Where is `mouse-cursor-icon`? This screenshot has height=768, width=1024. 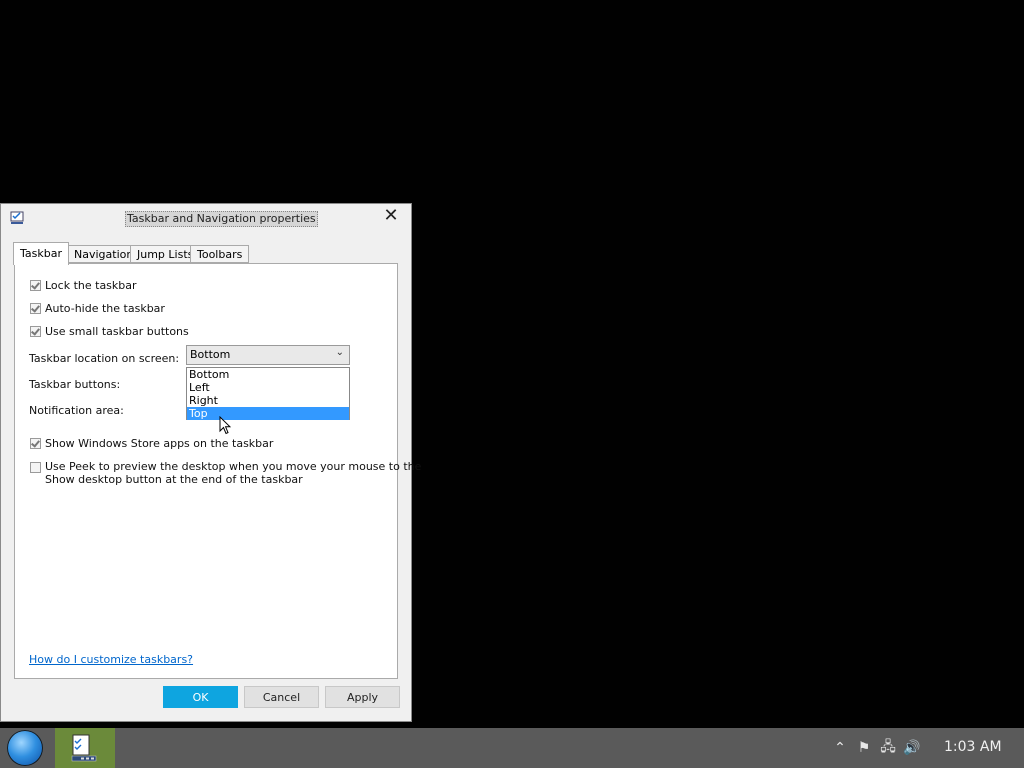
mouse-cursor-icon is located at coordinates (225, 425).